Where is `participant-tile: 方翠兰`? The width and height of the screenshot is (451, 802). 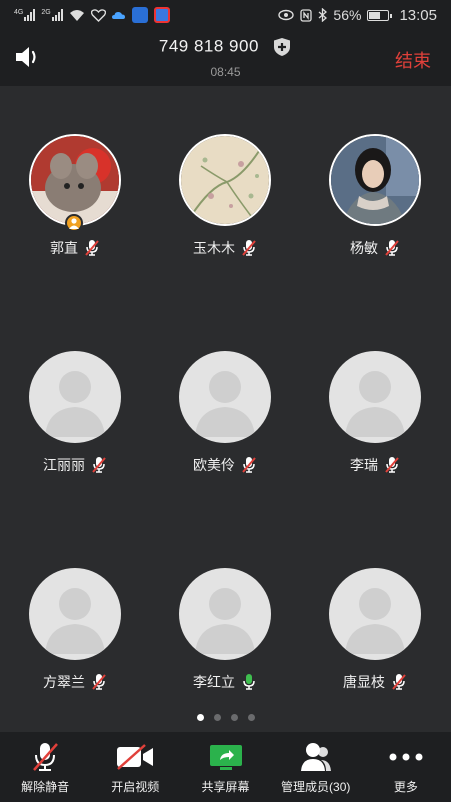 participant-tile: 方翠兰 is located at coordinates (75, 630).